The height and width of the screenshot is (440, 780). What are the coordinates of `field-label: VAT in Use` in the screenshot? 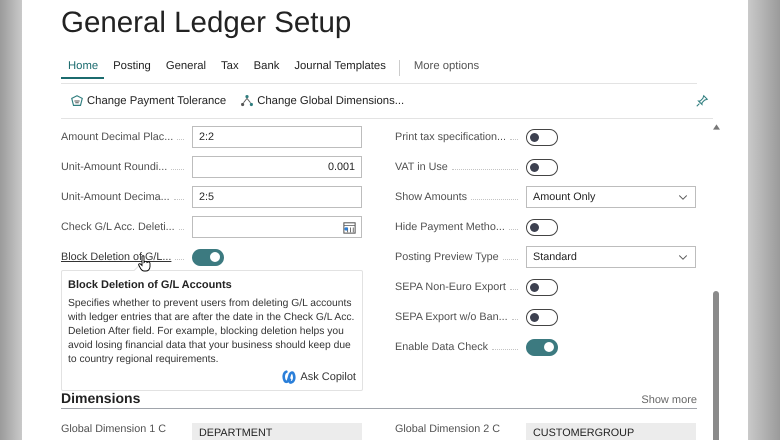 It's located at (421, 167).